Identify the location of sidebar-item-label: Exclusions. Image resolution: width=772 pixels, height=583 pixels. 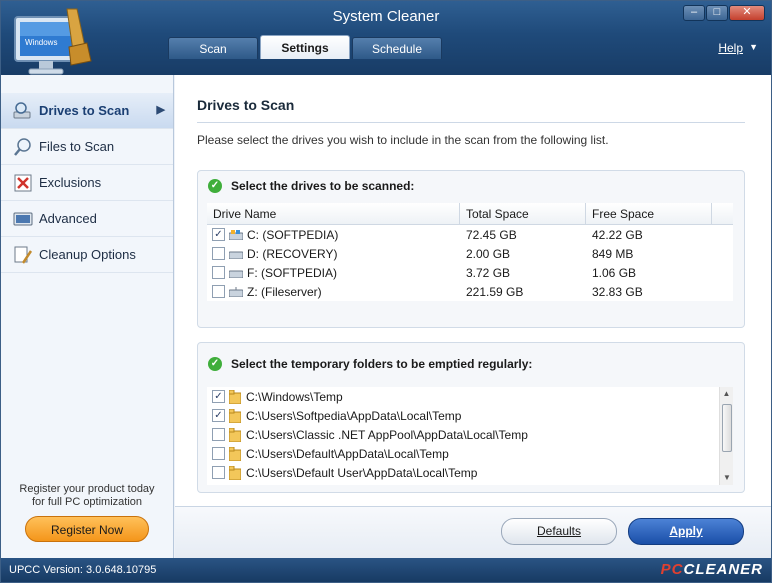
(70, 182).